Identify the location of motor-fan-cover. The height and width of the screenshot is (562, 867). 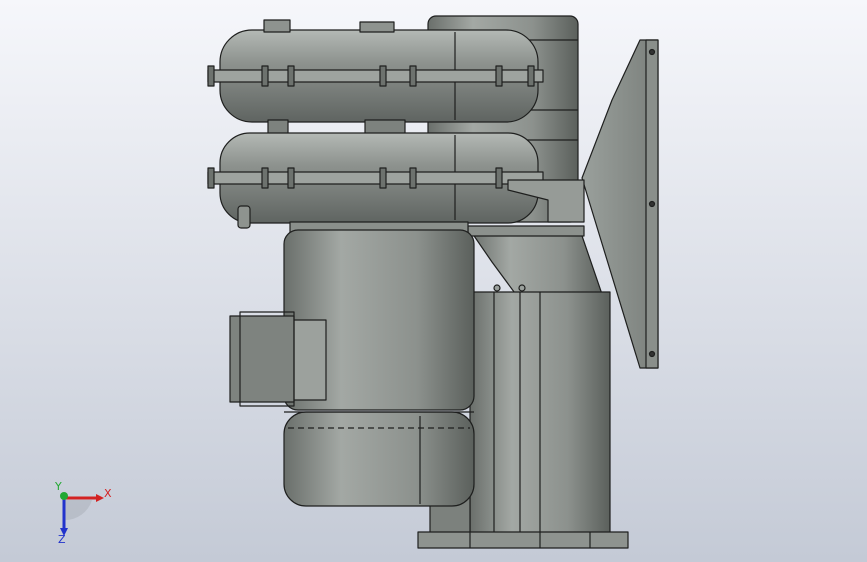
(379, 459).